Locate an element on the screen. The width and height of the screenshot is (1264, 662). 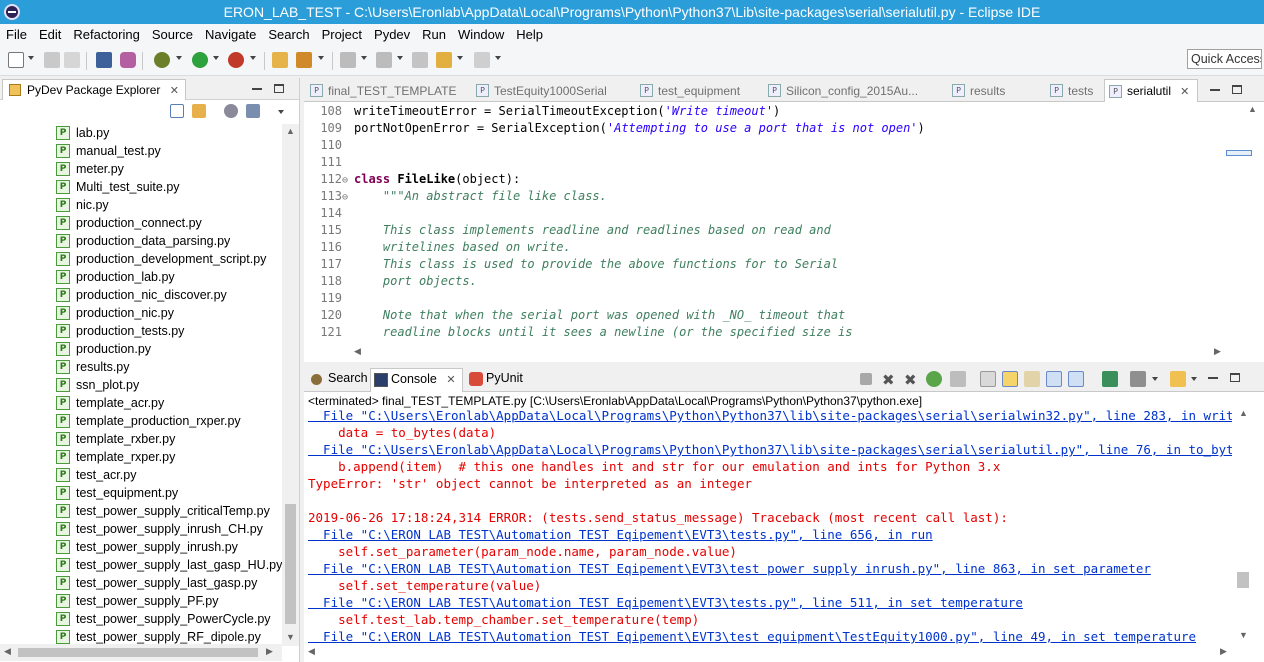
tree-item: Ptest_power_supply_PowerCycle.py is located at coordinates (163, 619).